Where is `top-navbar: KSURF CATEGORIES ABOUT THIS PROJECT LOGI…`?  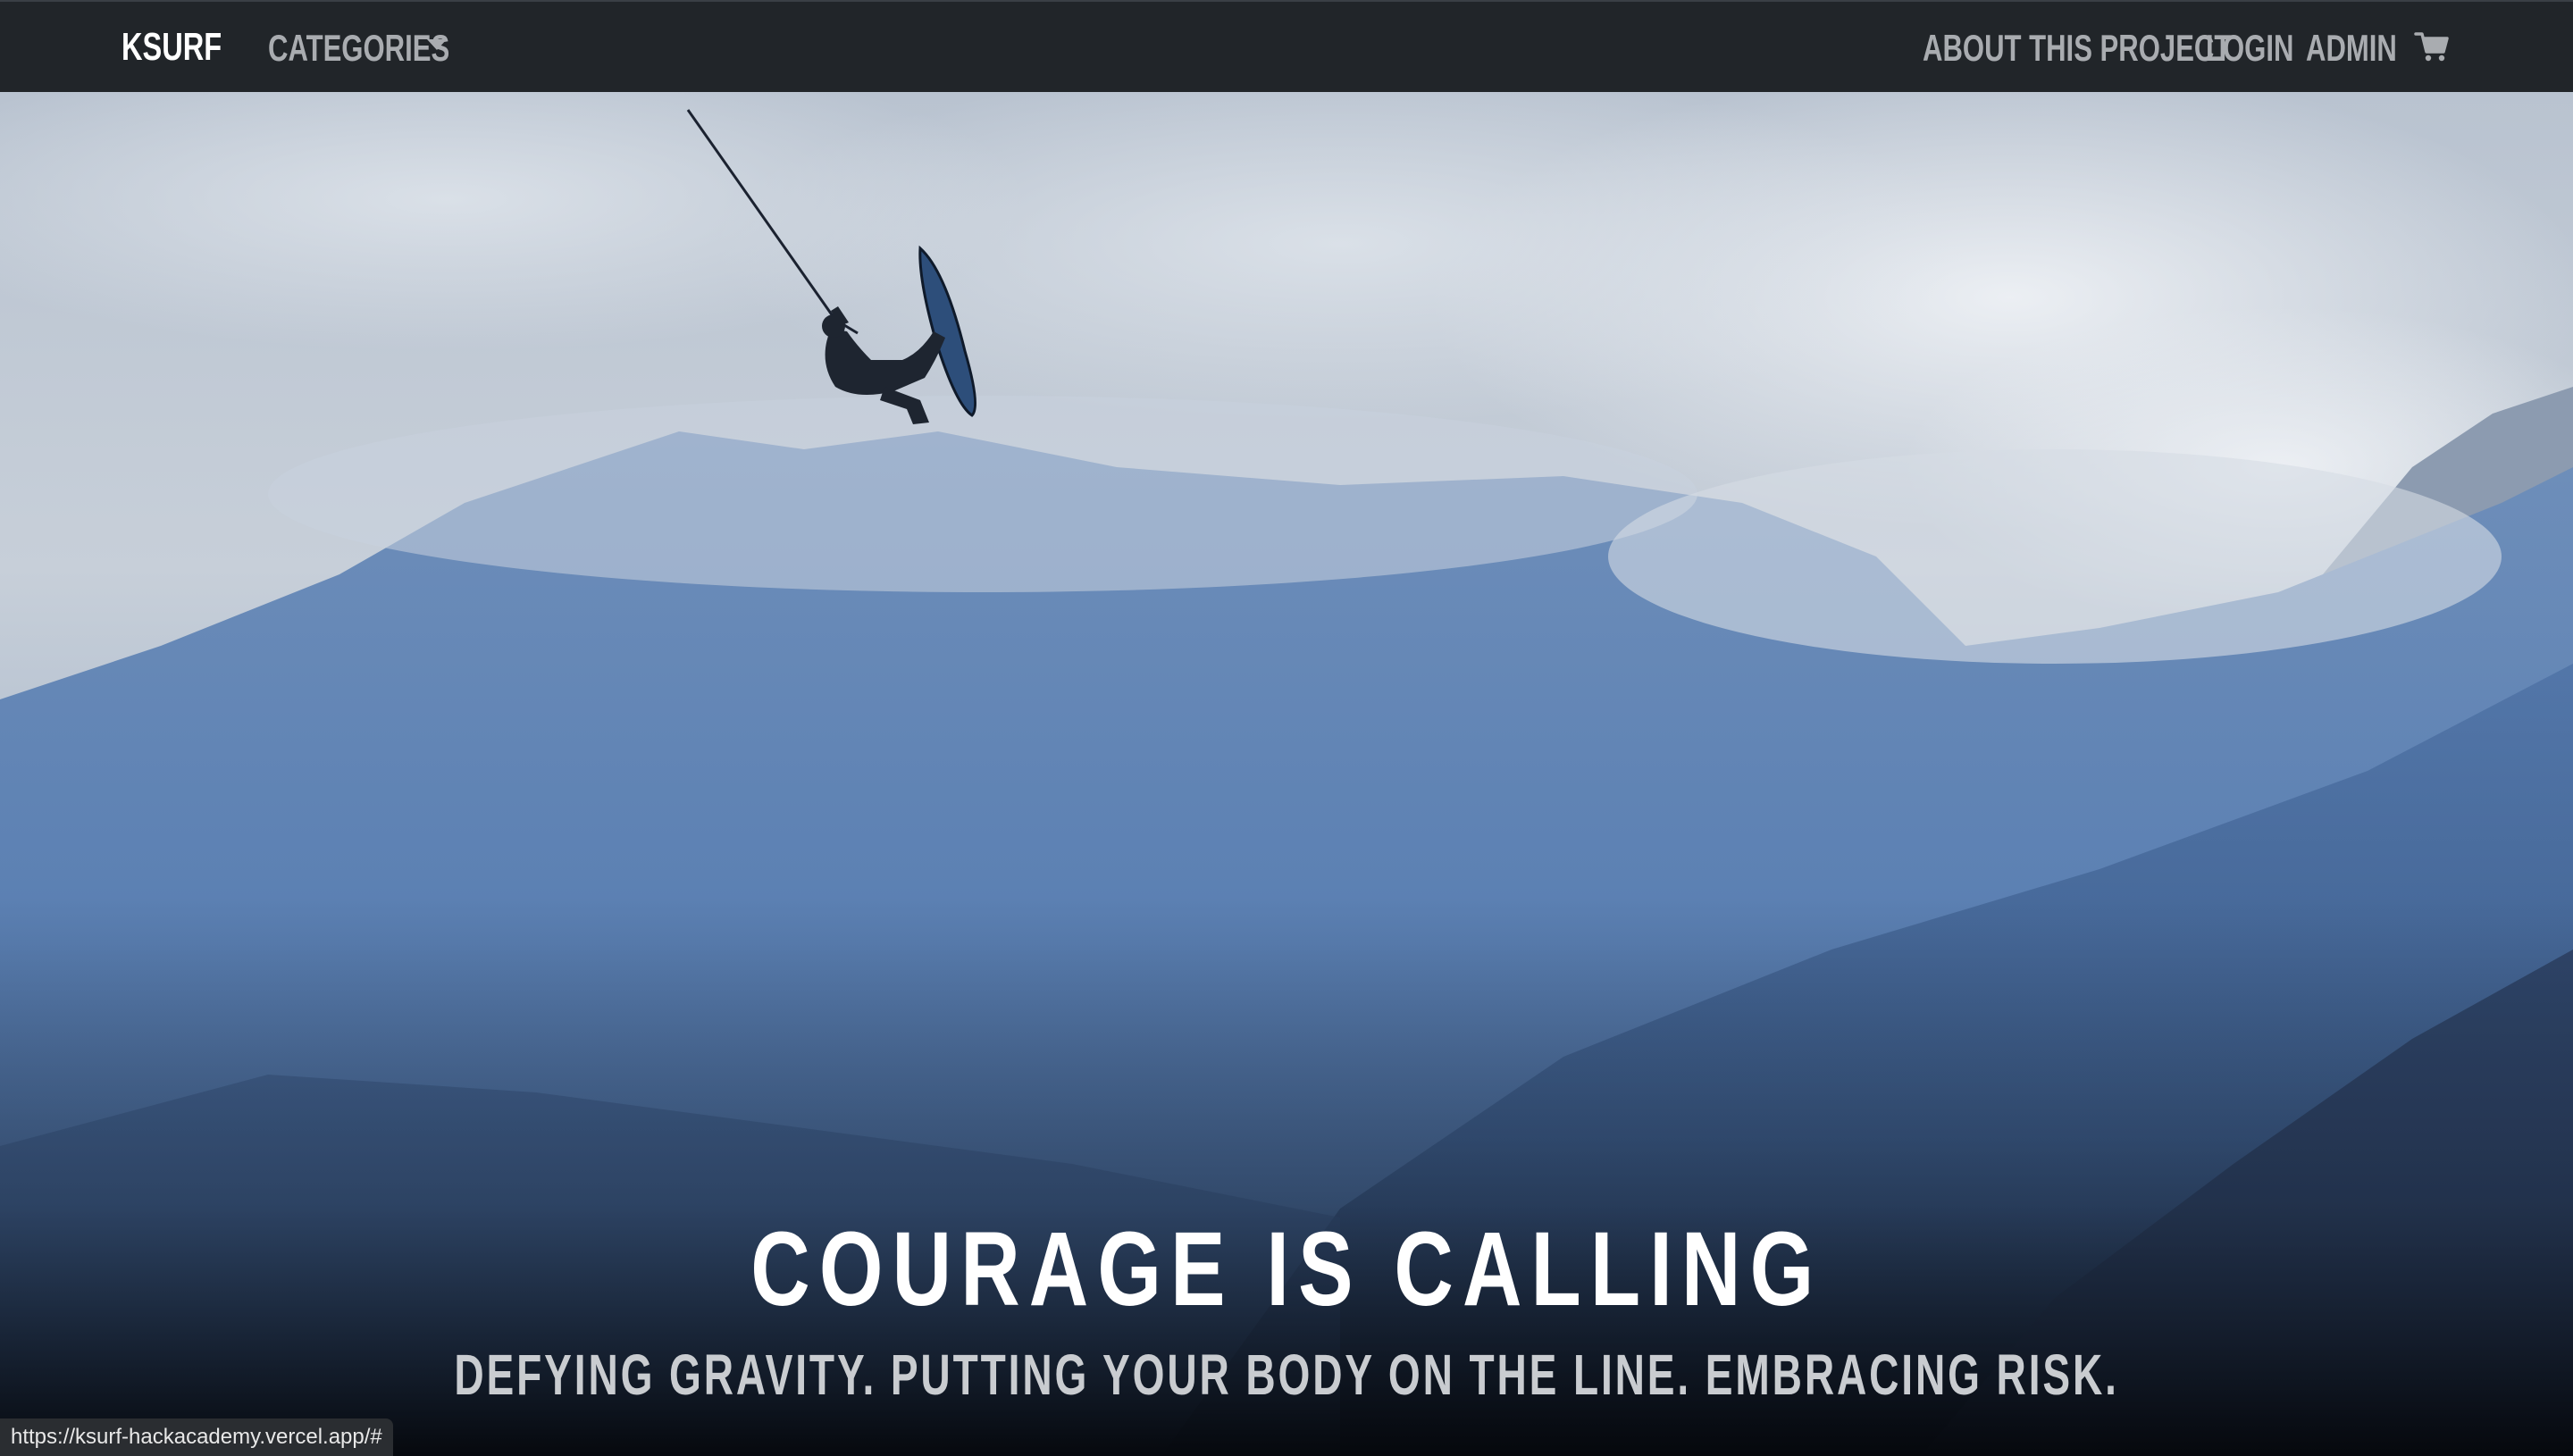
top-navbar: KSURF CATEGORIES ABOUT THIS PROJECT LOGI… is located at coordinates (1286, 46).